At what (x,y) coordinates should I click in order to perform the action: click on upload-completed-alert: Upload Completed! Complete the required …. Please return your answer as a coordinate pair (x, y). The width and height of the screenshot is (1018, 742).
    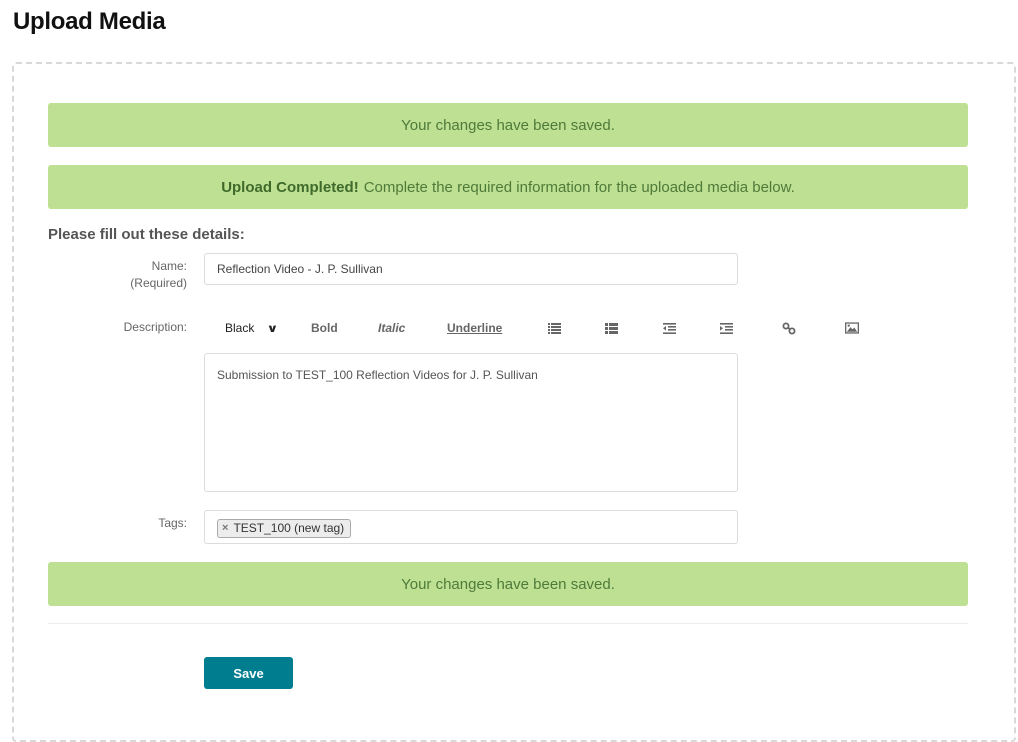
    Looking at the image, I should click on (508, 187).